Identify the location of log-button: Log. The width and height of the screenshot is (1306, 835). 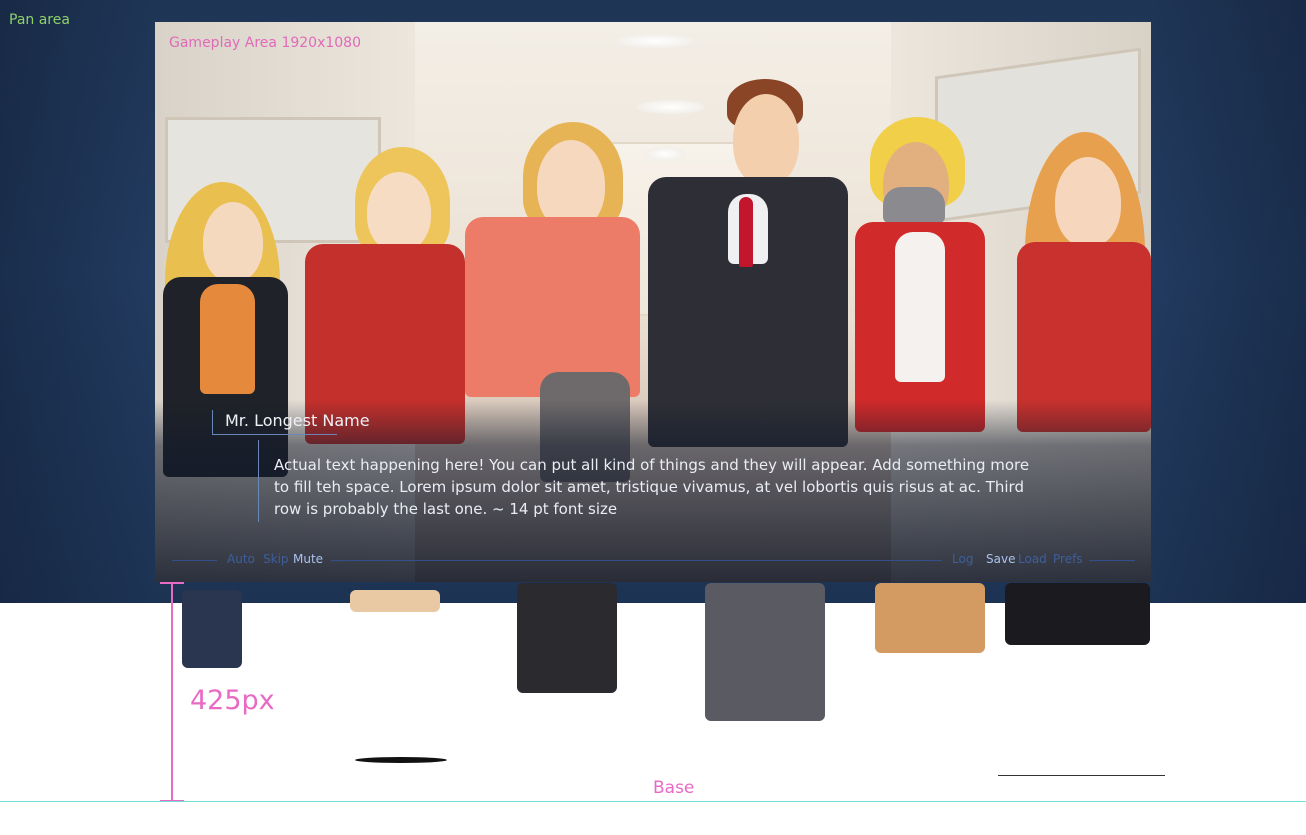
(962, 559).